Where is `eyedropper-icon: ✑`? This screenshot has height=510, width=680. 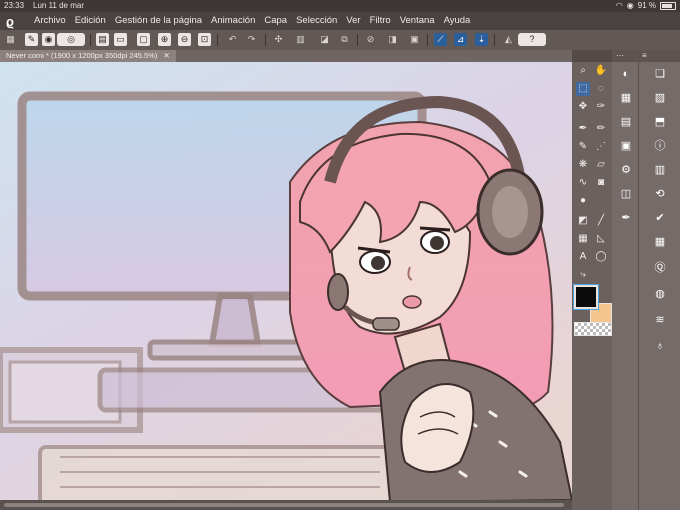
eyedropper-icon: ✑ is located at coordinates (601, 107).